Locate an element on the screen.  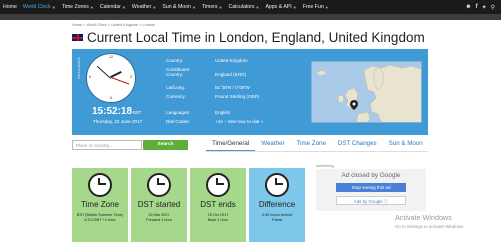
watermark-subtitle: Go to Settings to activate Windows. is located at coordinates (430, 226).